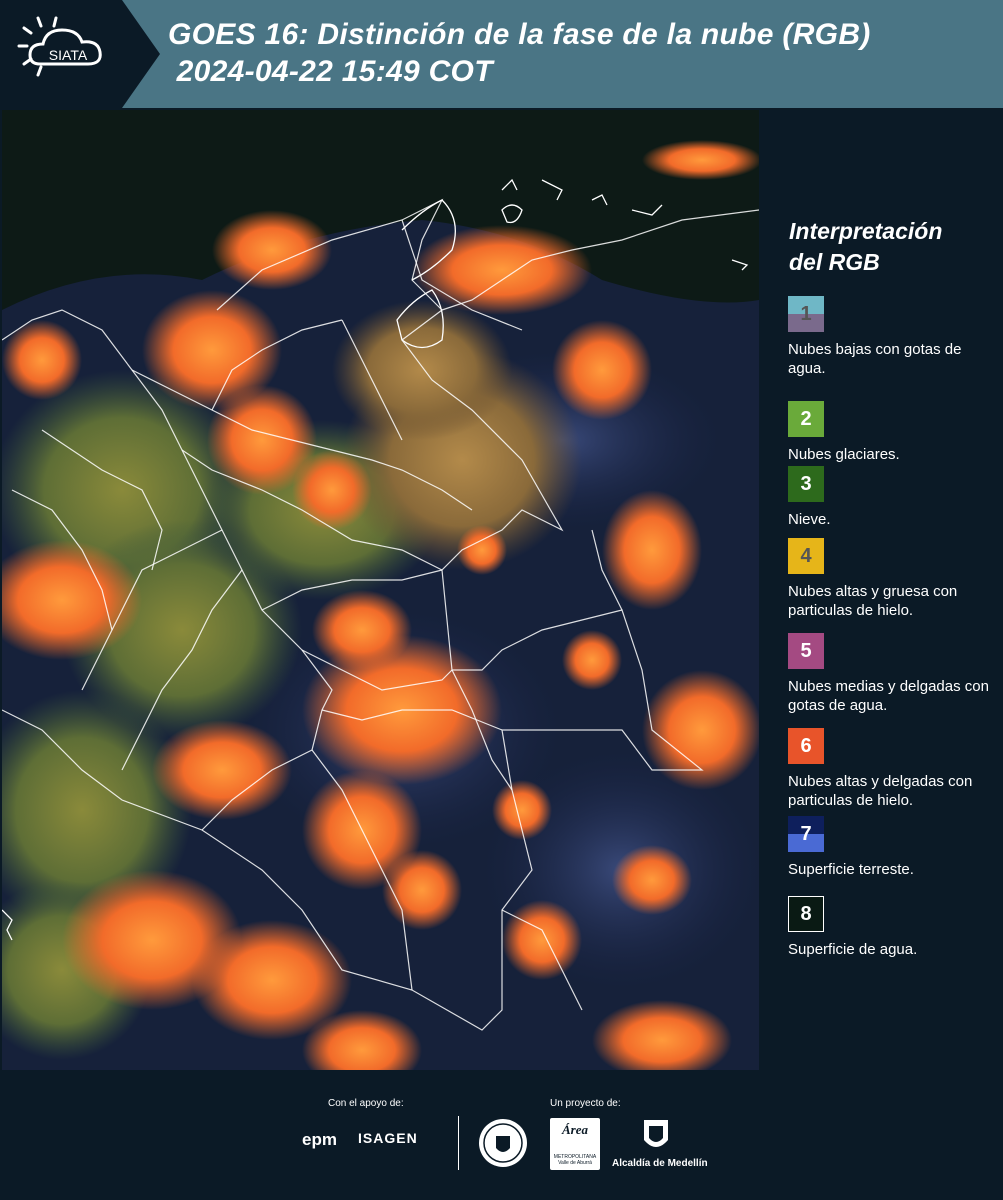 Image resolution: width=1003 pixels, height=1200 pixels. Describe the element at coordinates (458, 1143) in the screenshot. I see `footer-divider` at that location.